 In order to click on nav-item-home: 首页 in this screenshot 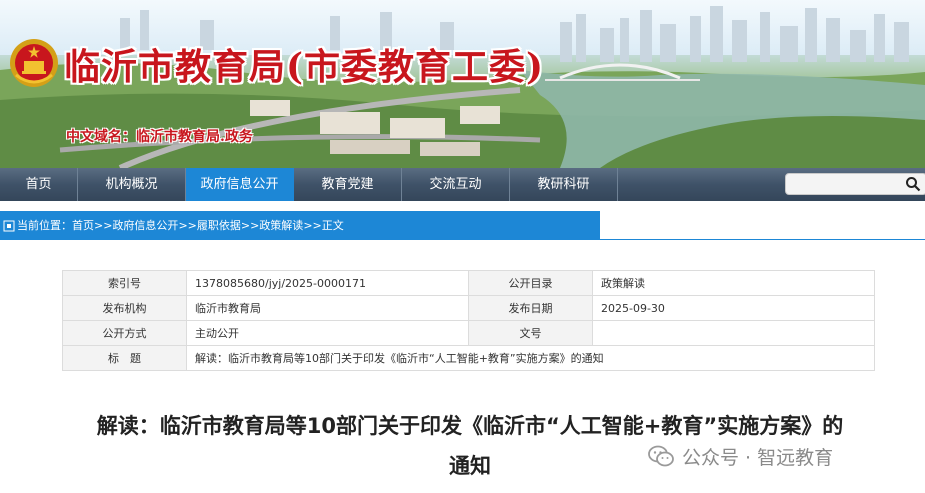, I will do `click(39, 184)`.